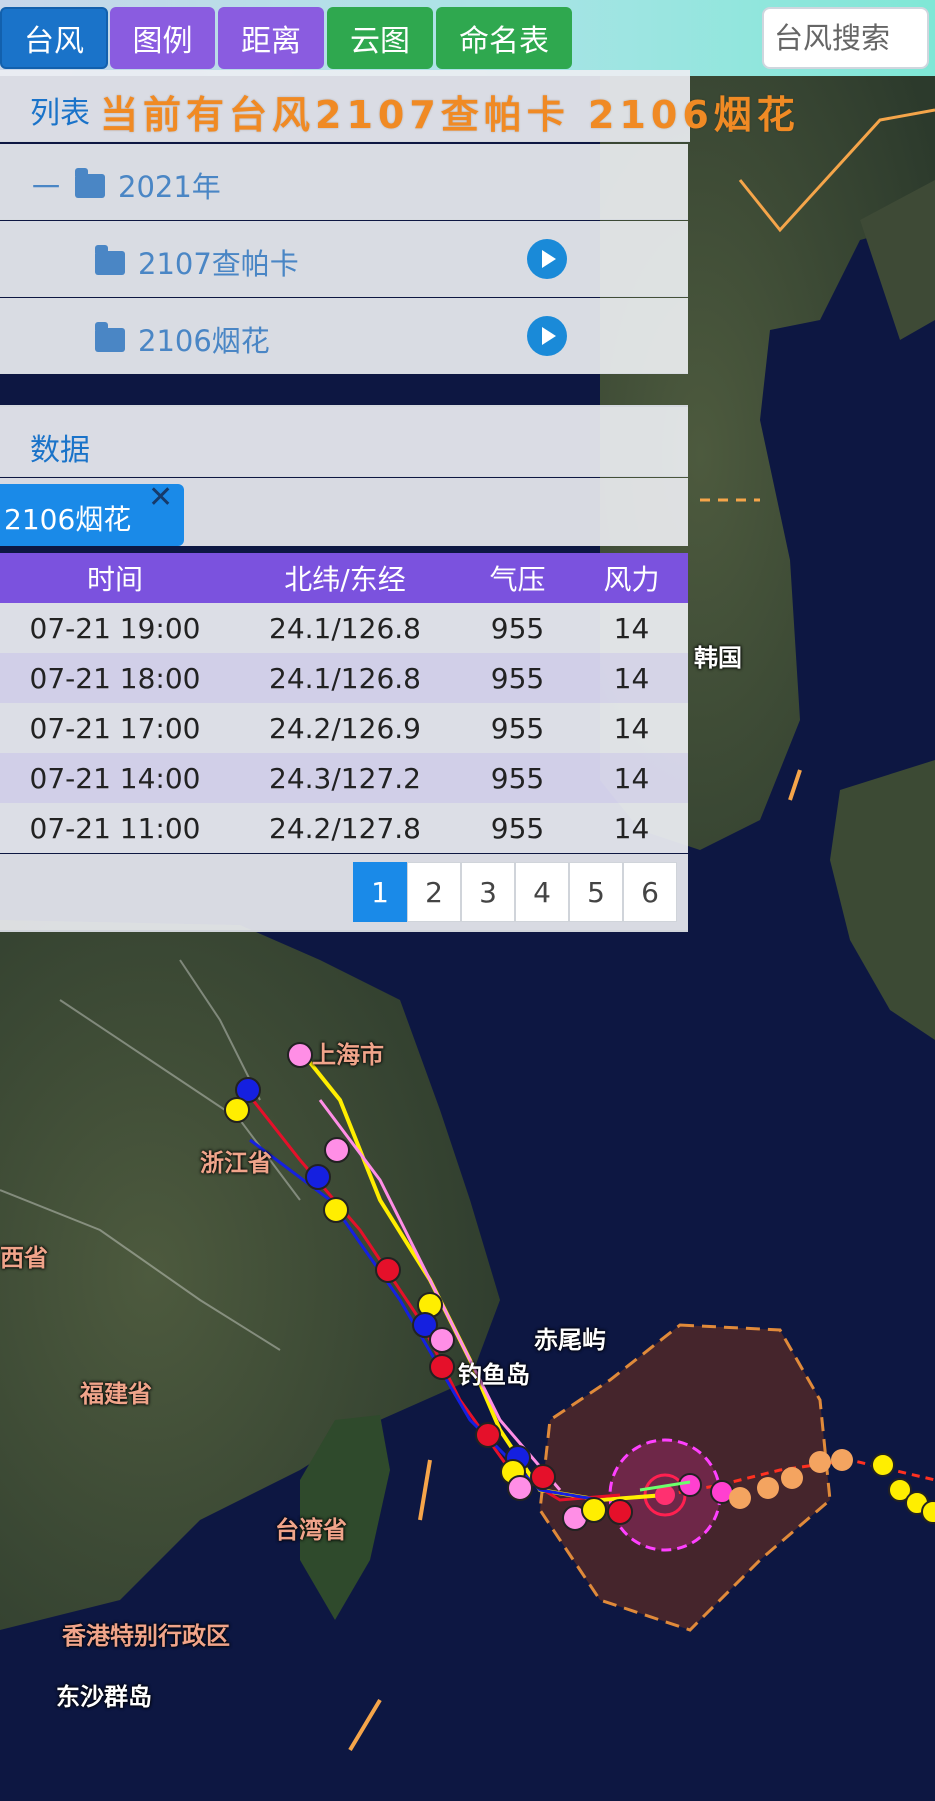  I want to click on typhoon-label: 2107查帕卡, so click(218, 264).